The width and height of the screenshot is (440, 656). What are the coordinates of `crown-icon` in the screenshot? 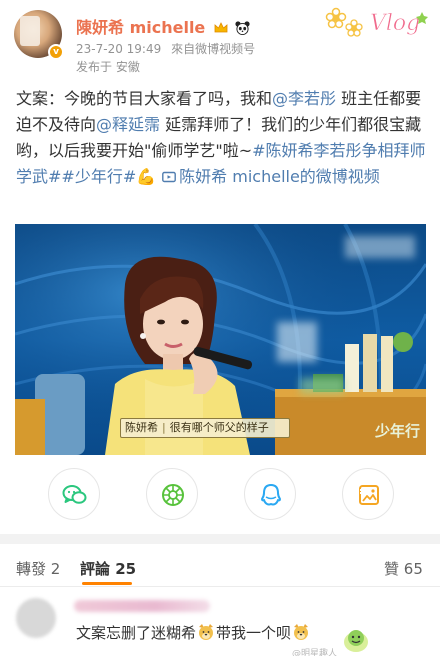 It's located at (221, 27).